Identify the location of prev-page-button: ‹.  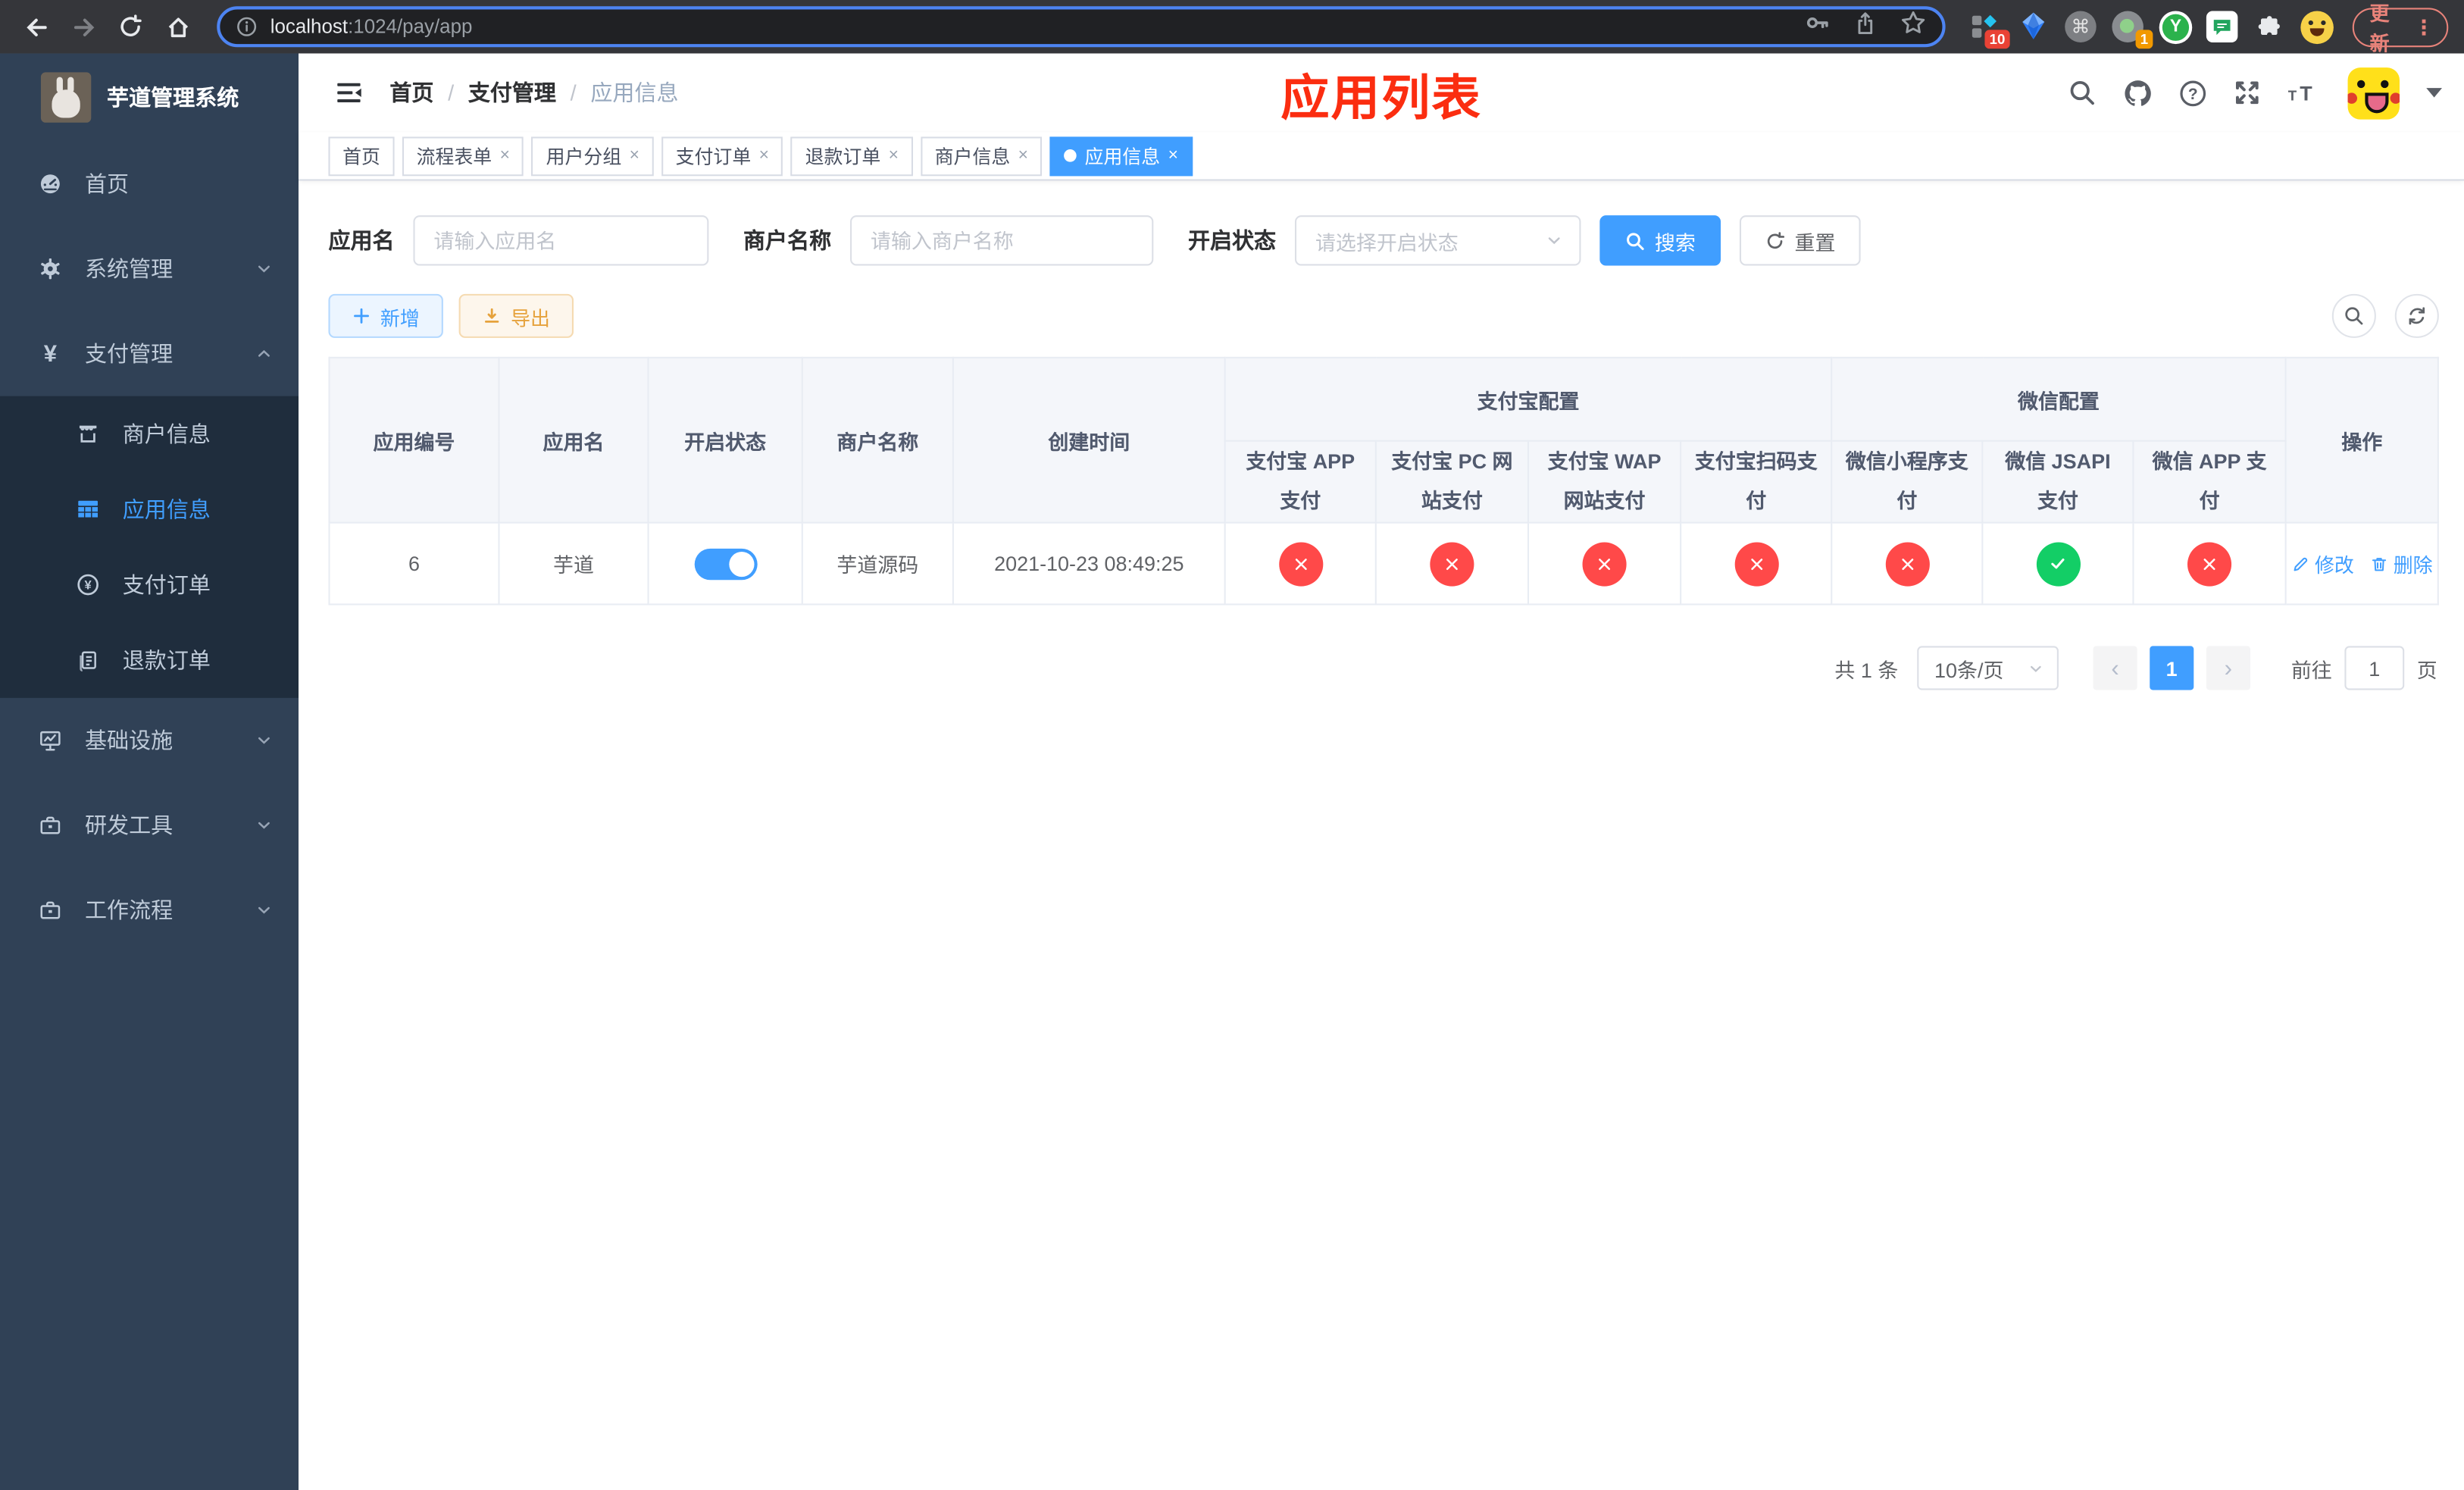
(2115, 668).